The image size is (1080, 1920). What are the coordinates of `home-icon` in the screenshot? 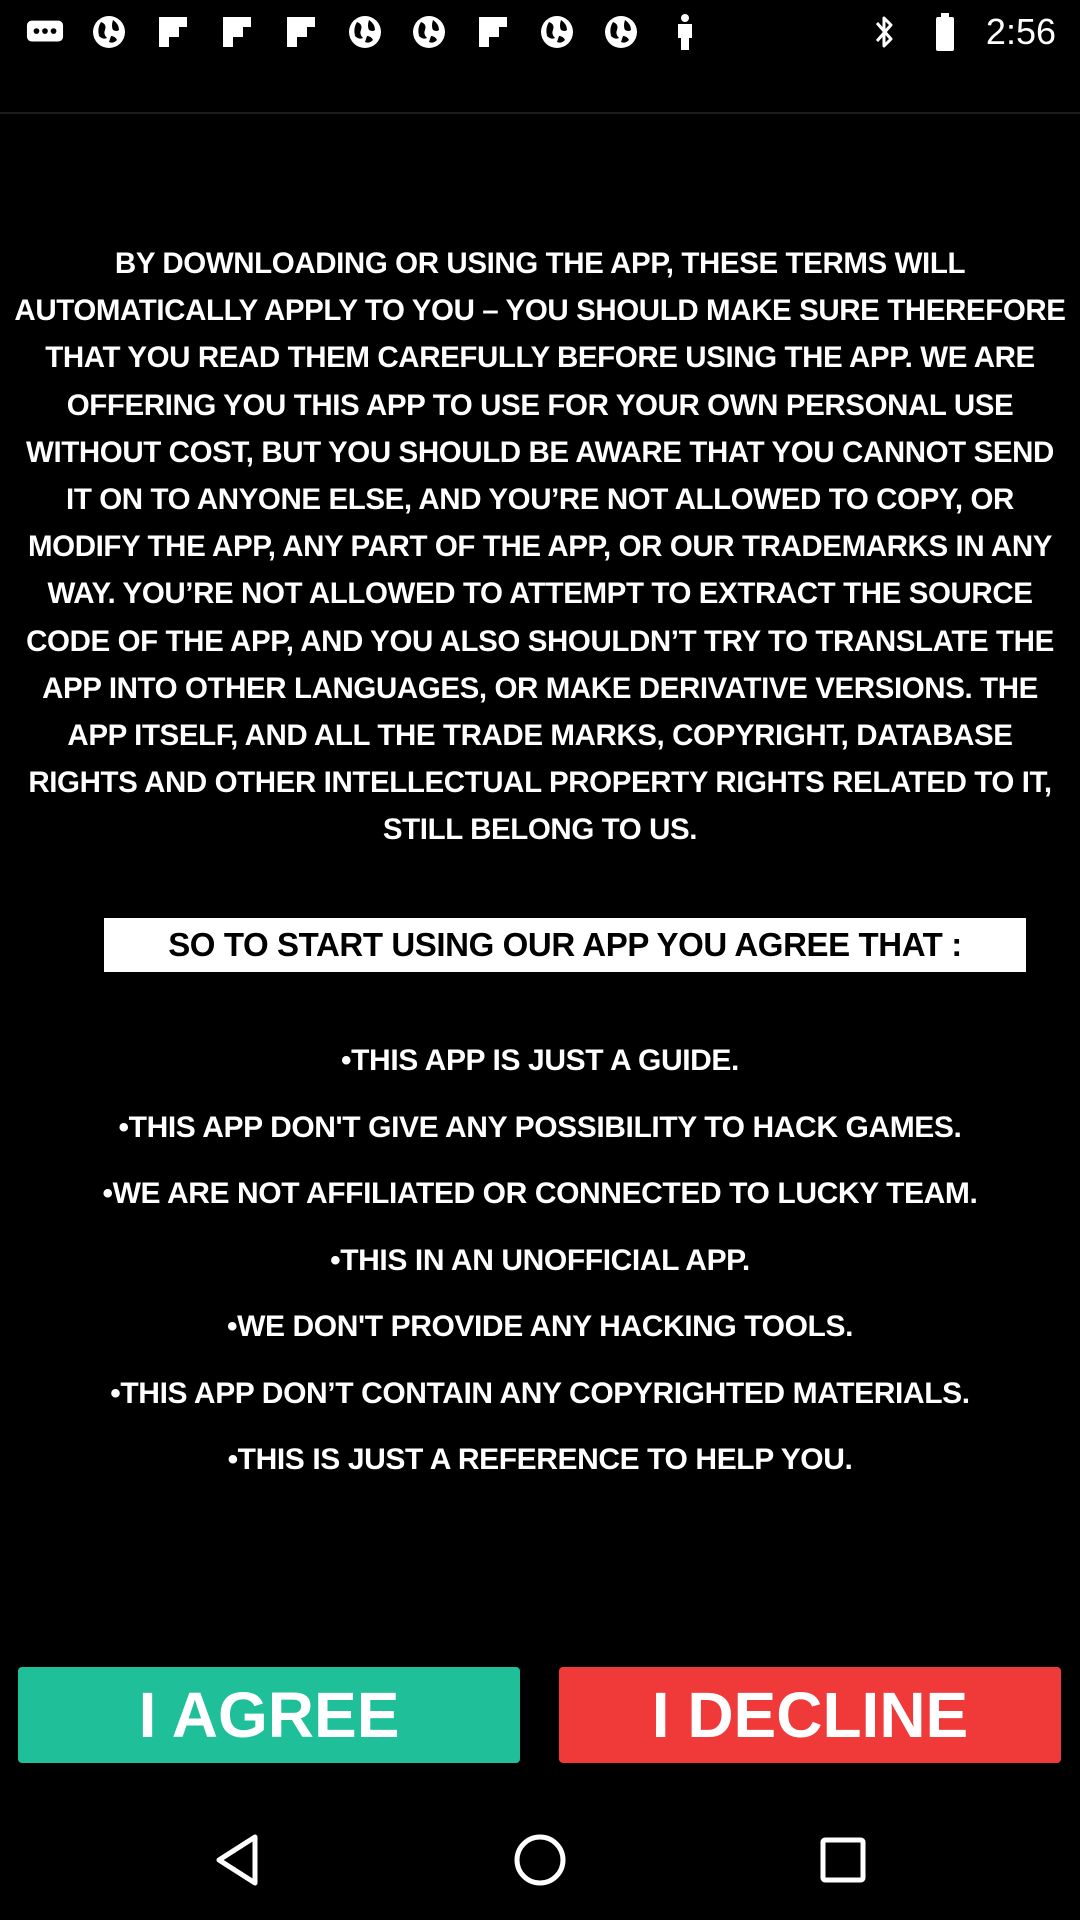 It's located at (540, 1860).